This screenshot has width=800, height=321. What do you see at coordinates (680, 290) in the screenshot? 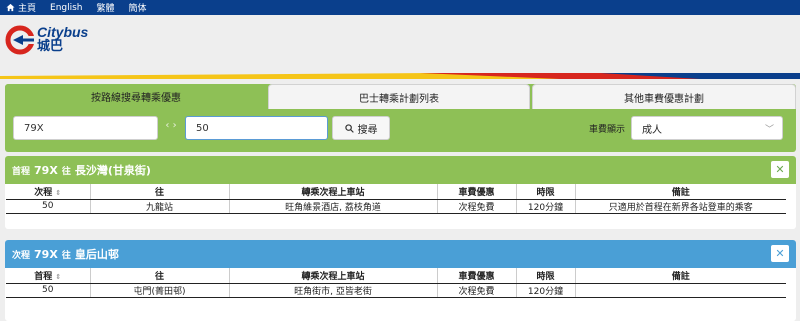
I see `cell-remarks` at bounding box center [680, 290].